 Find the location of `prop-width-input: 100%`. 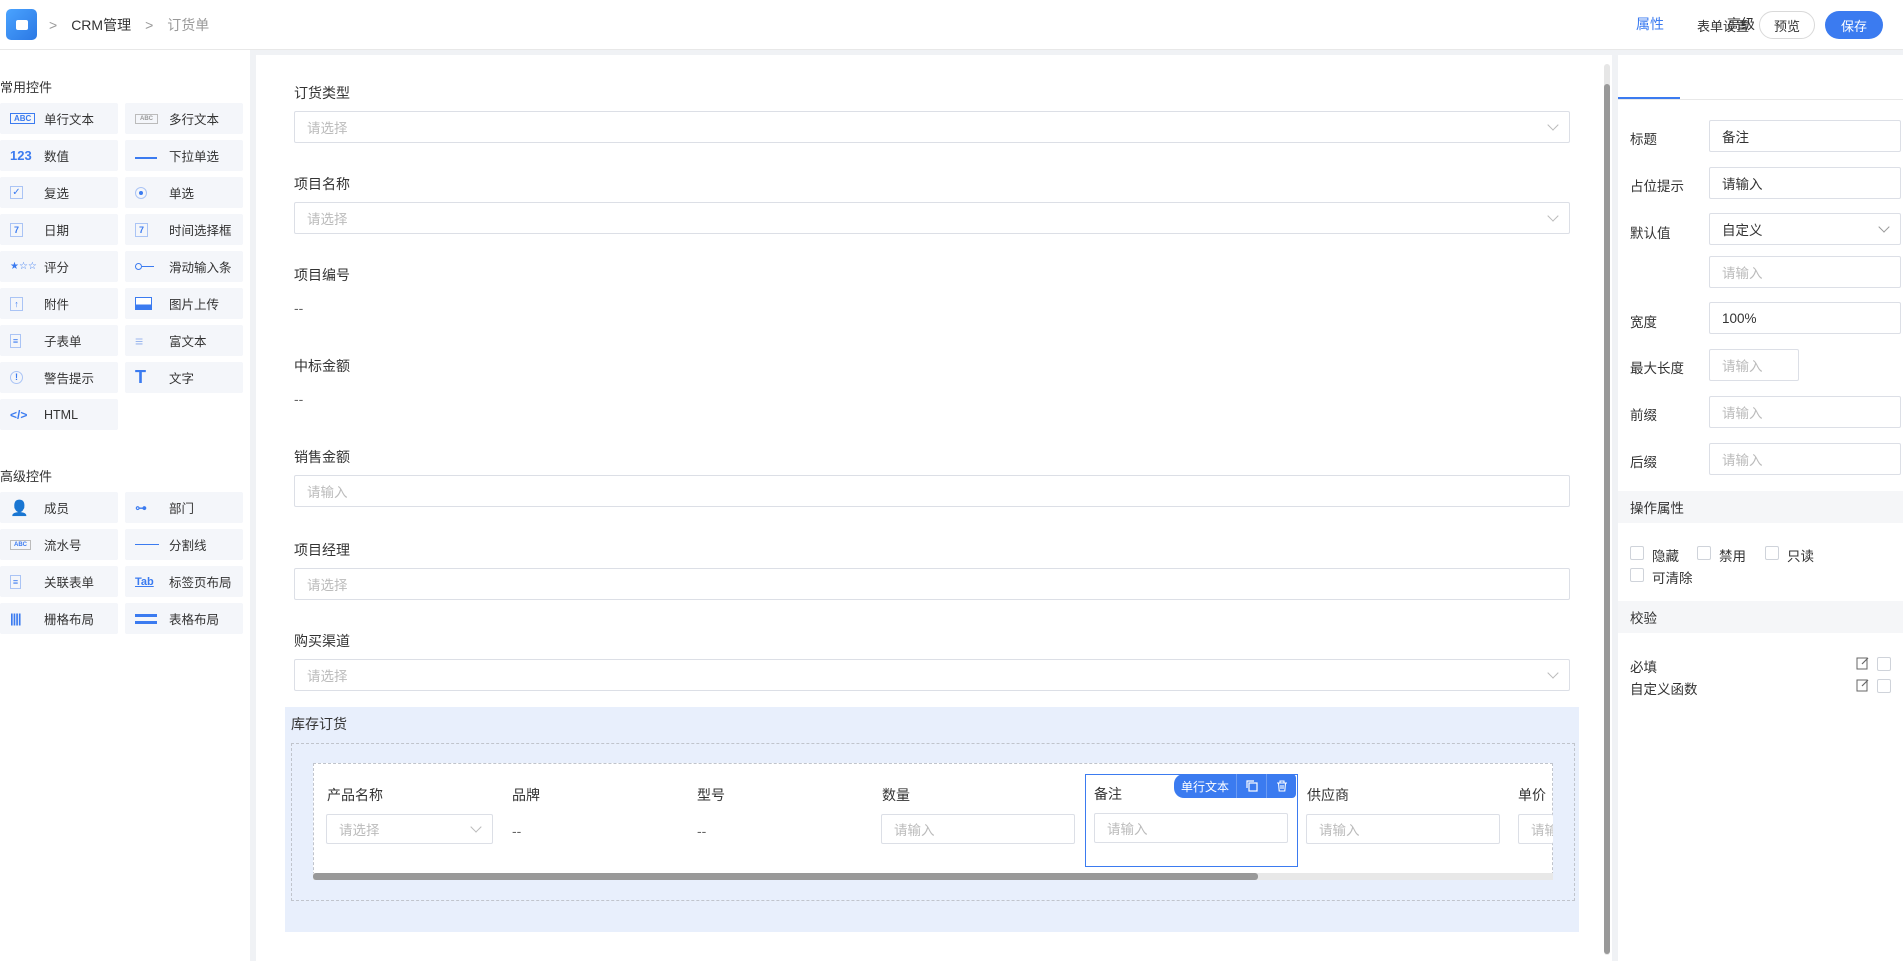

prop-width-input: 100% is located at coordinates (1805, 318).